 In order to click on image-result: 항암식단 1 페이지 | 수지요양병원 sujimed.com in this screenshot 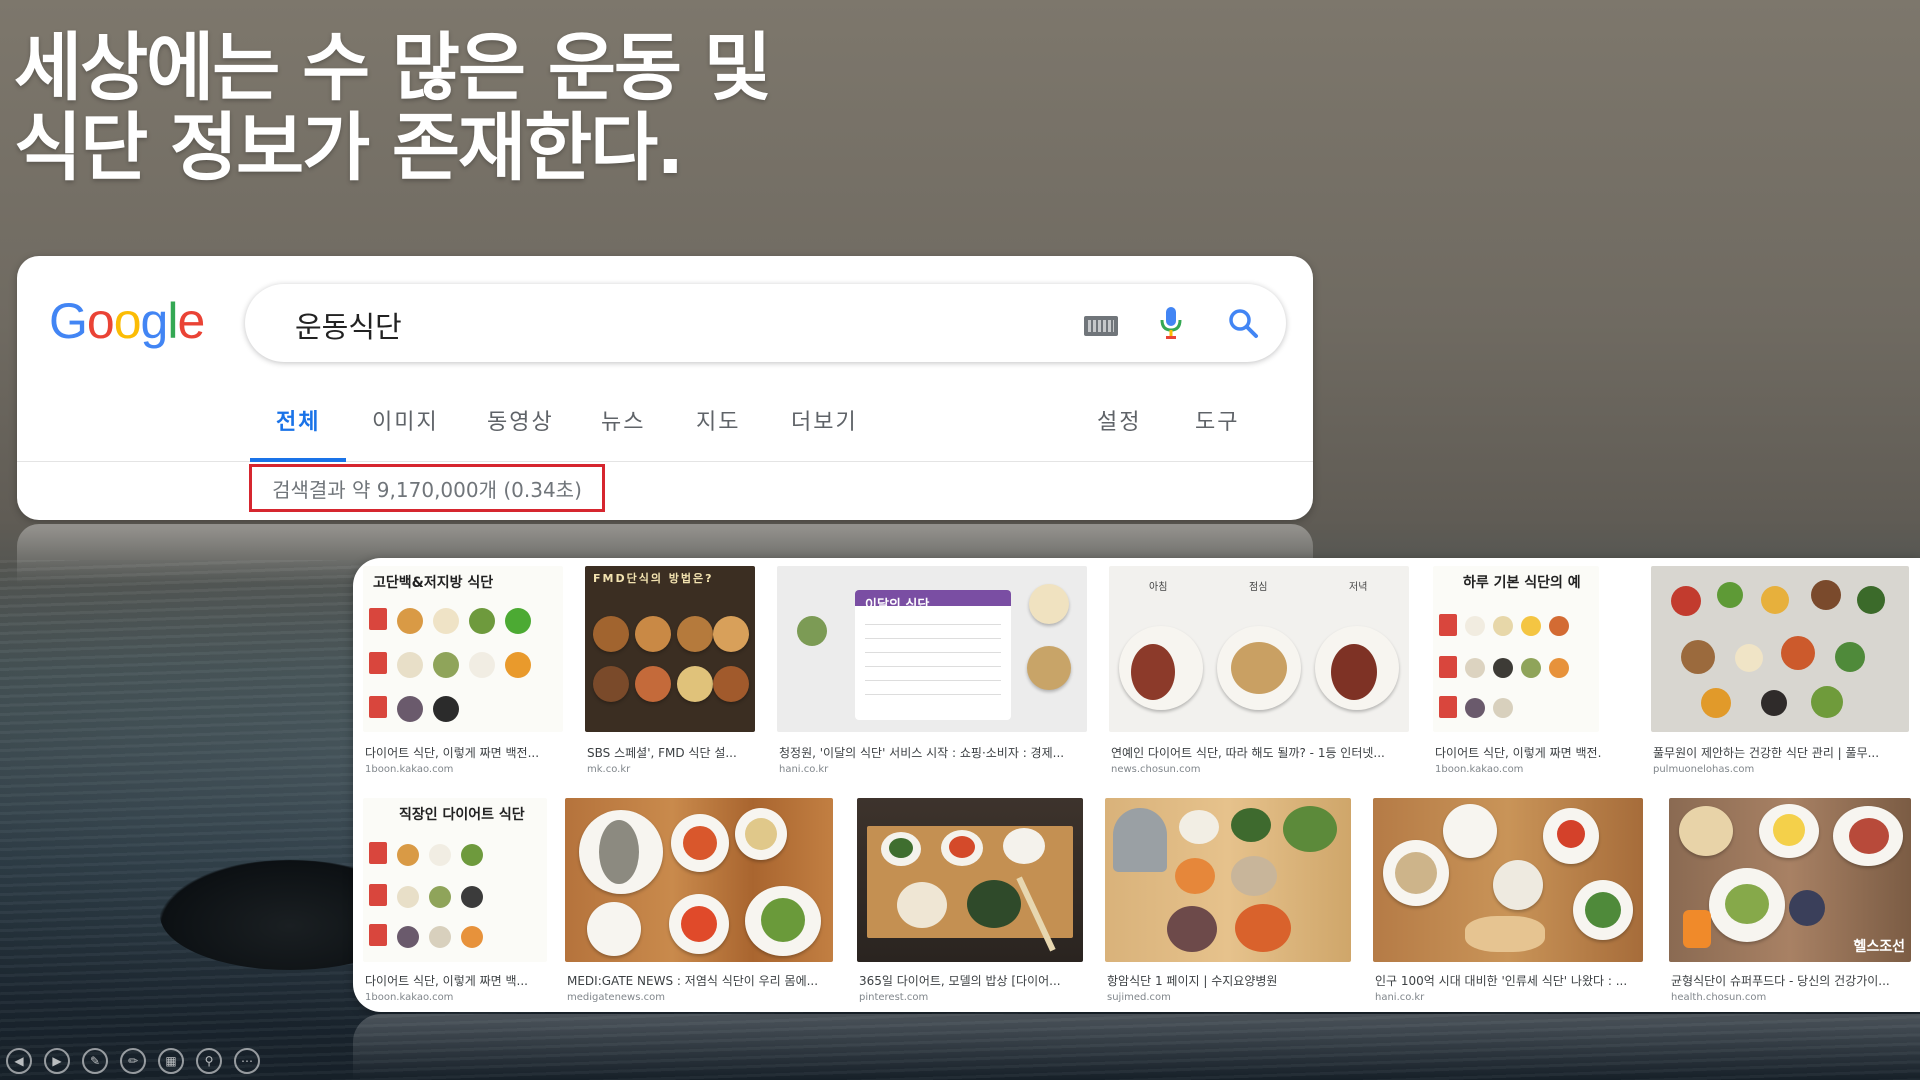, I will do `click(1228, 900)`.